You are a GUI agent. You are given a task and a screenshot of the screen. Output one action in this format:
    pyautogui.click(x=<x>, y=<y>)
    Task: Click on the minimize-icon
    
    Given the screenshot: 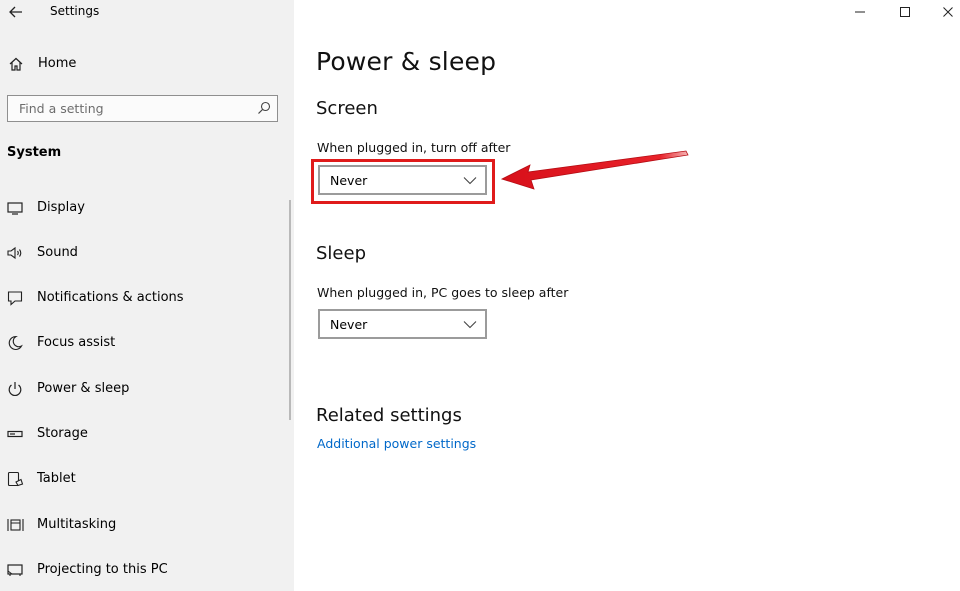 What is the action you would take?
    pyautogui.click(x=860, y=12)
    